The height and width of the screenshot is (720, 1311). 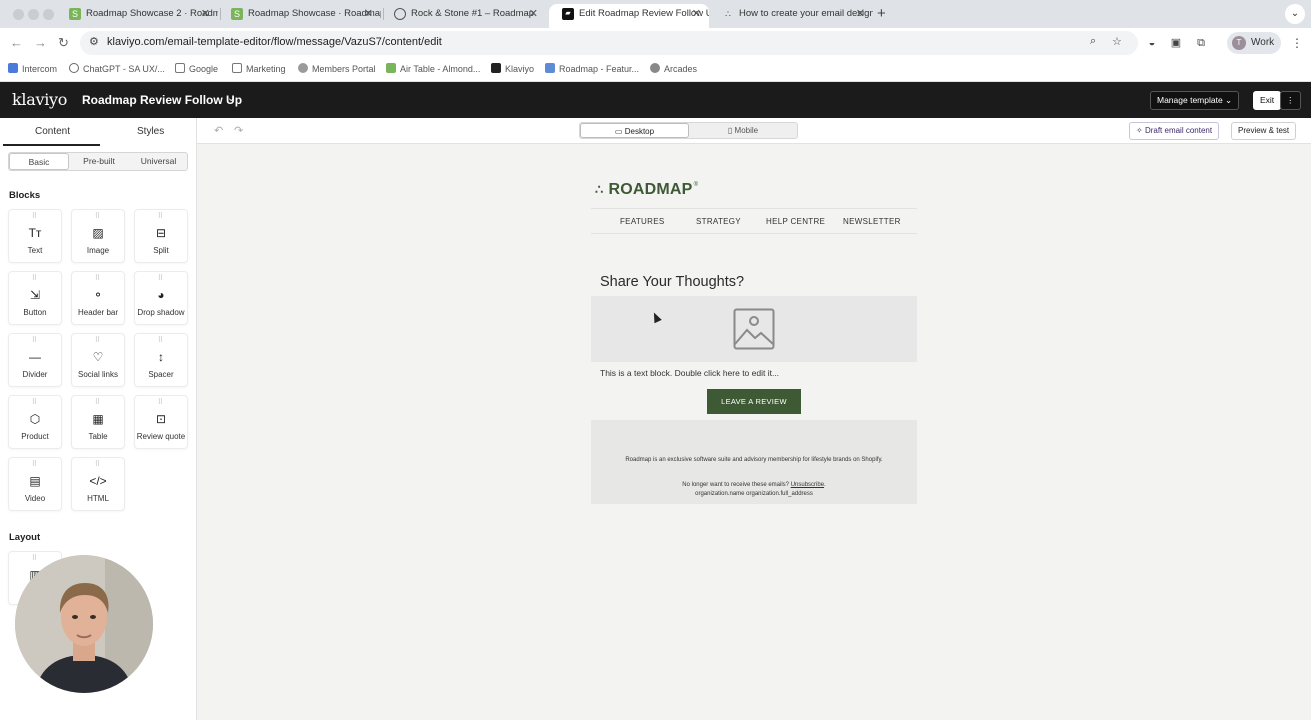 What do you see at coordinates (16, 43) in the screenshot?
I see `back-icon: ←` at bounding box center [16, 43].